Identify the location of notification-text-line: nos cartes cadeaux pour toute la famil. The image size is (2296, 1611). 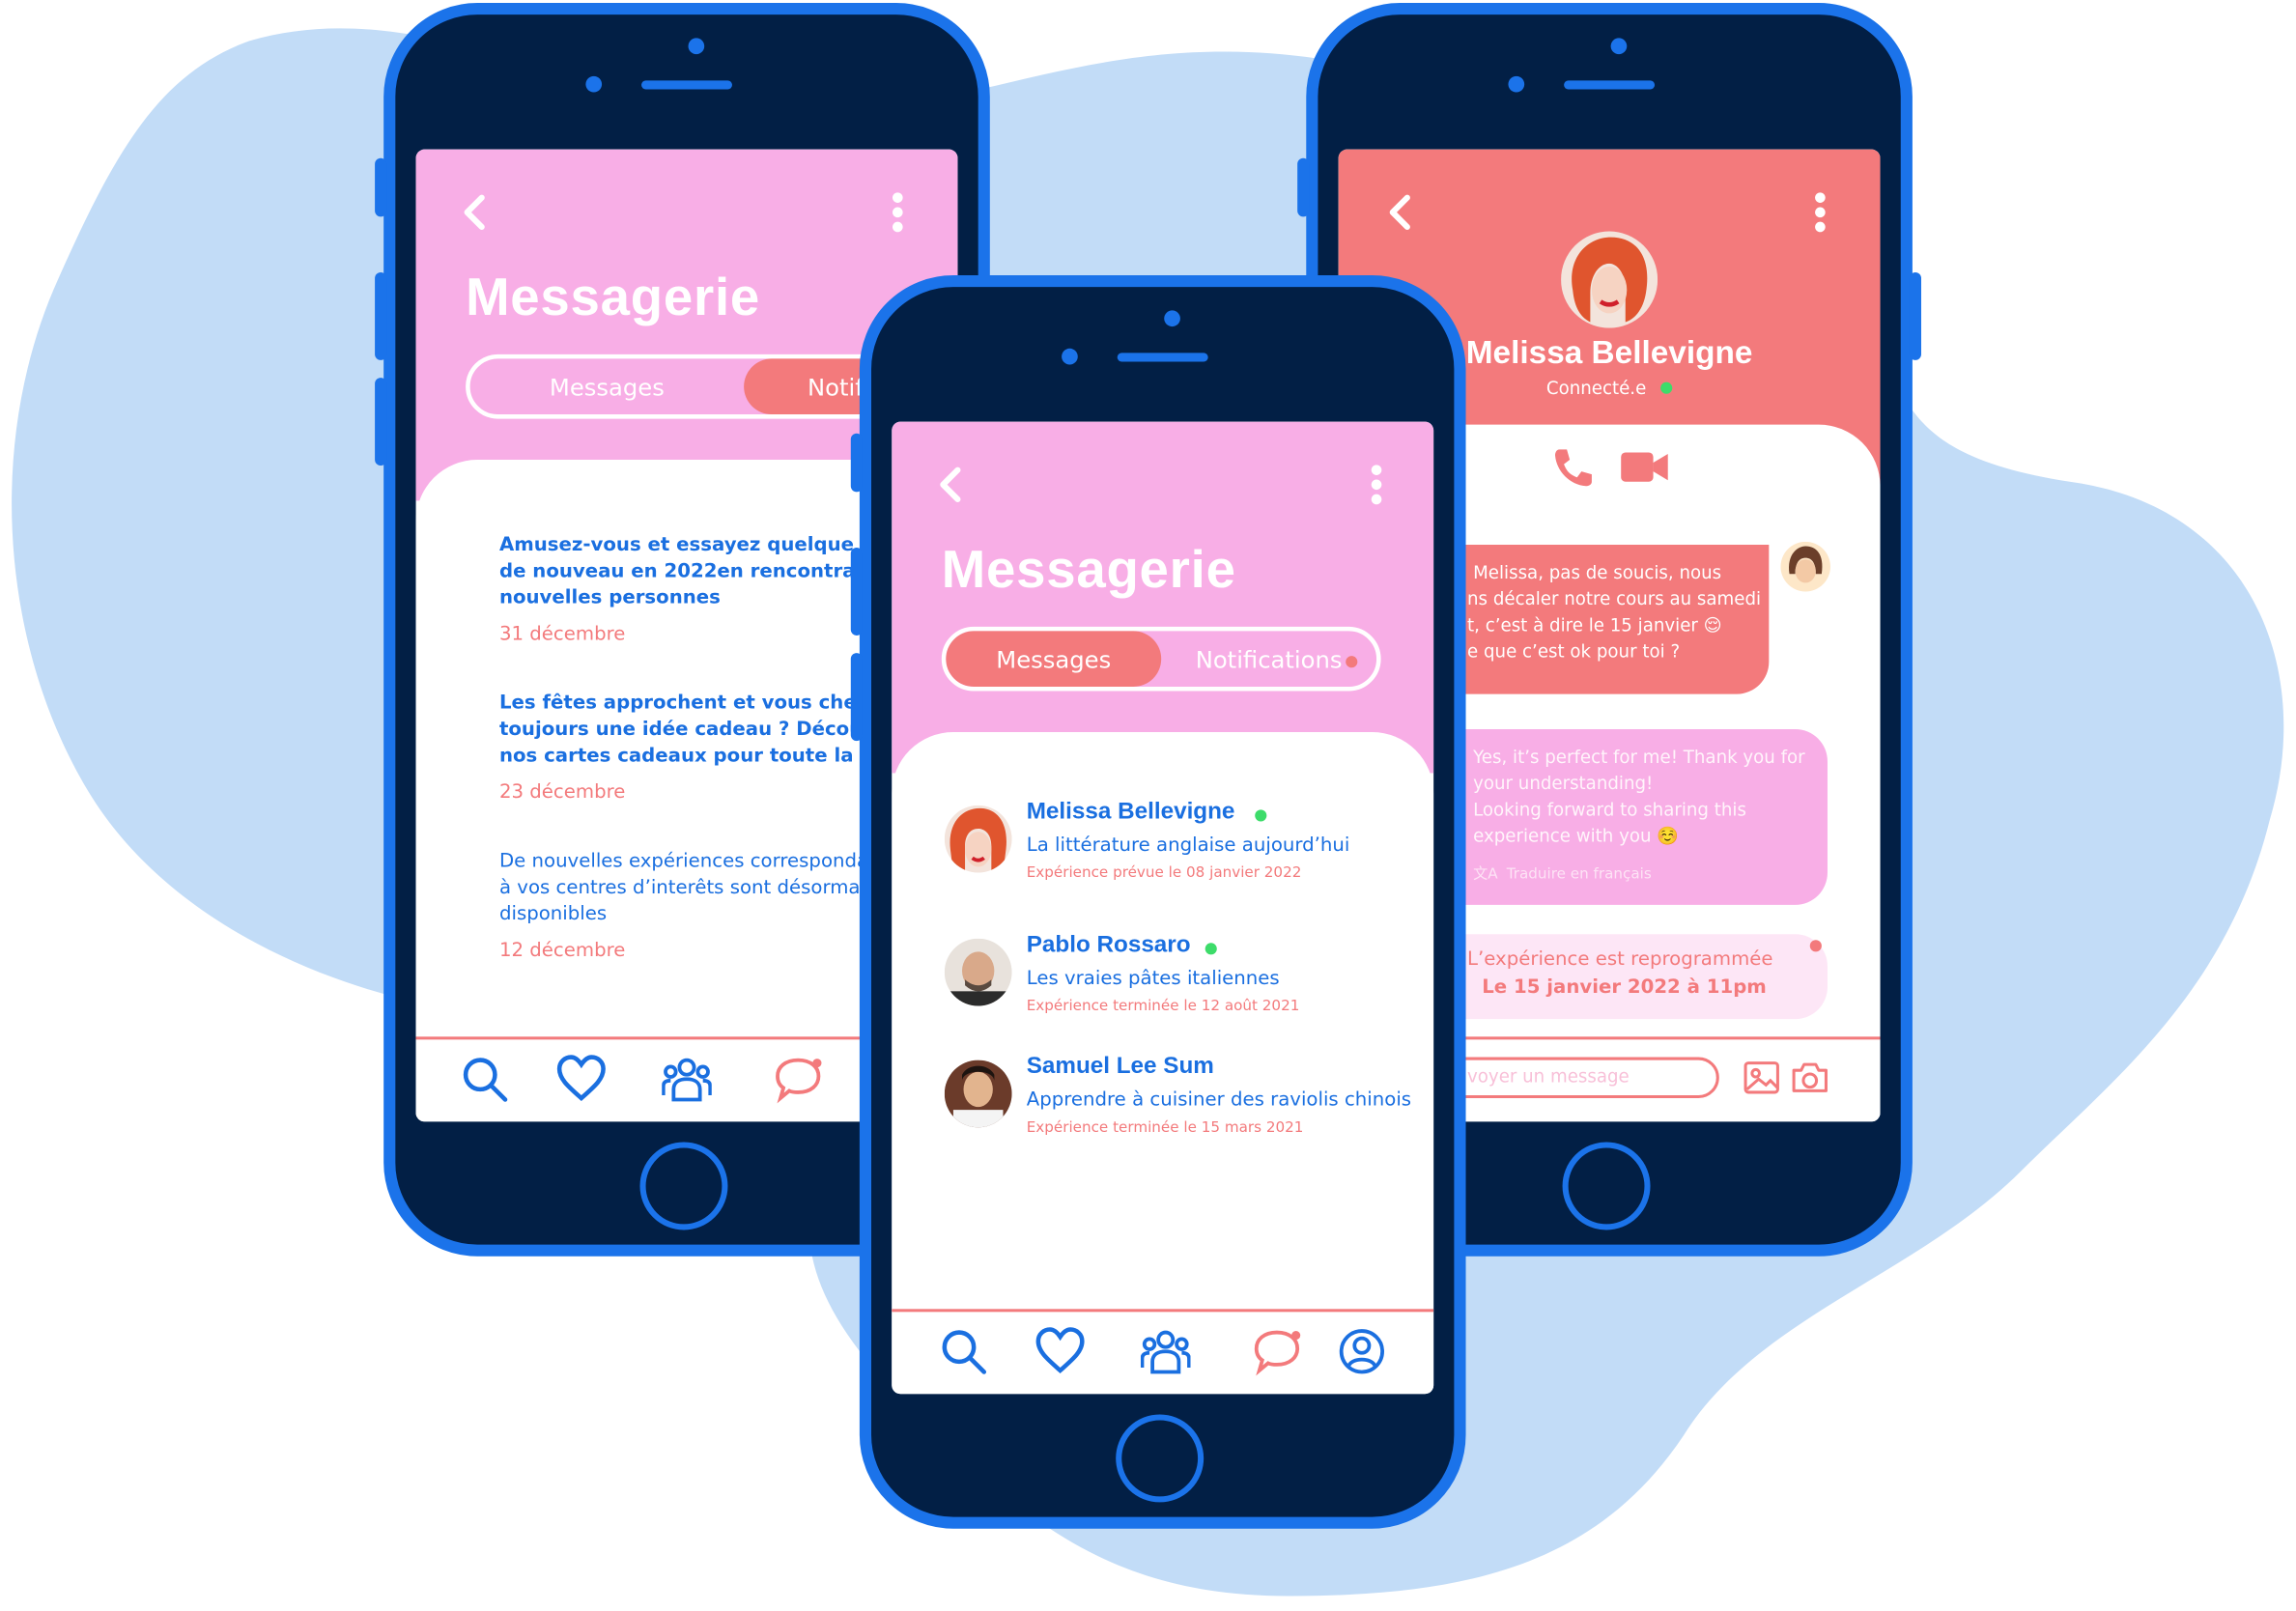
(706, 757).